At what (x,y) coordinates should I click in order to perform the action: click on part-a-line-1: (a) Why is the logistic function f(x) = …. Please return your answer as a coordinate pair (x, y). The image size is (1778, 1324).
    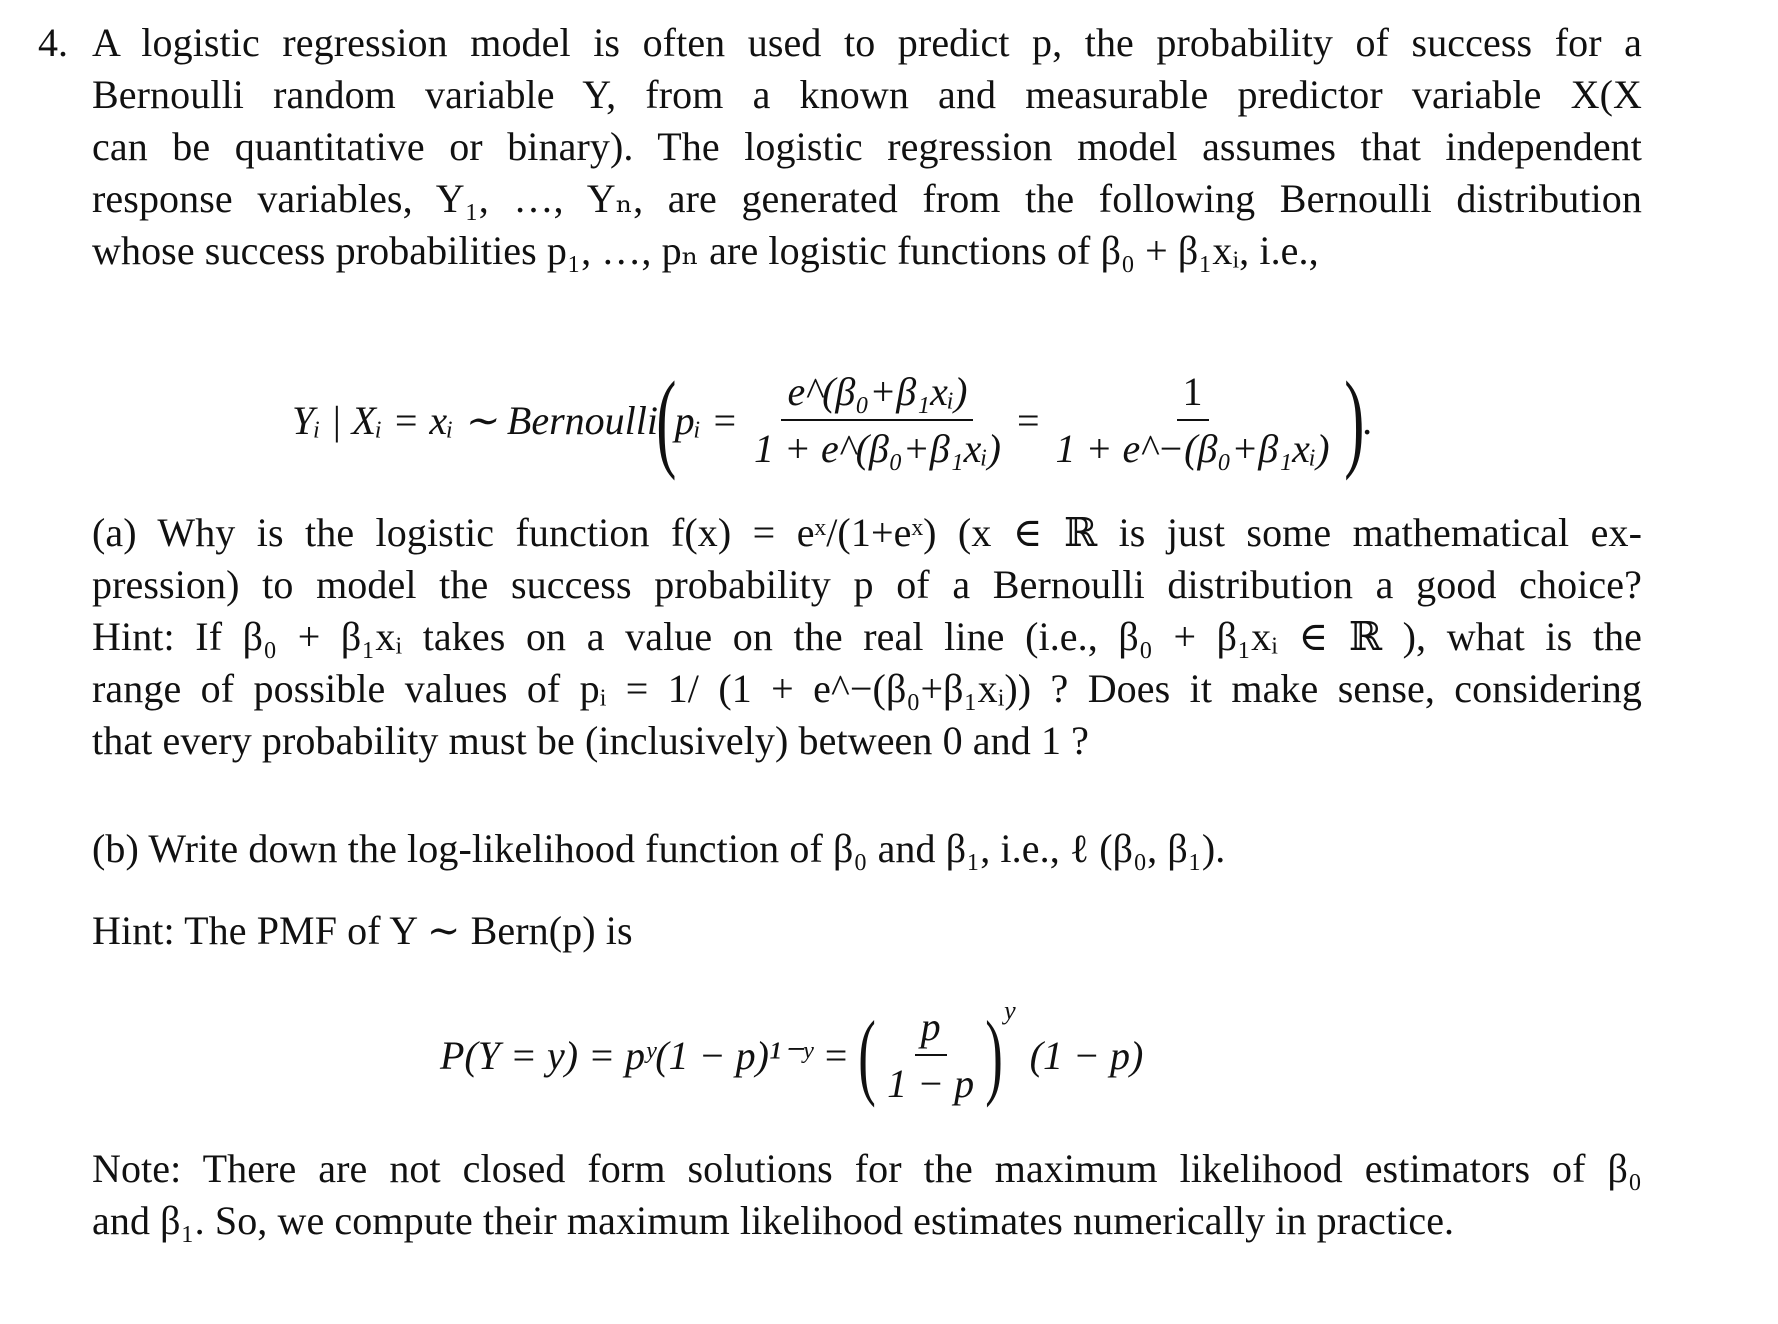
    Looking at the image, I should click on (867, 532).